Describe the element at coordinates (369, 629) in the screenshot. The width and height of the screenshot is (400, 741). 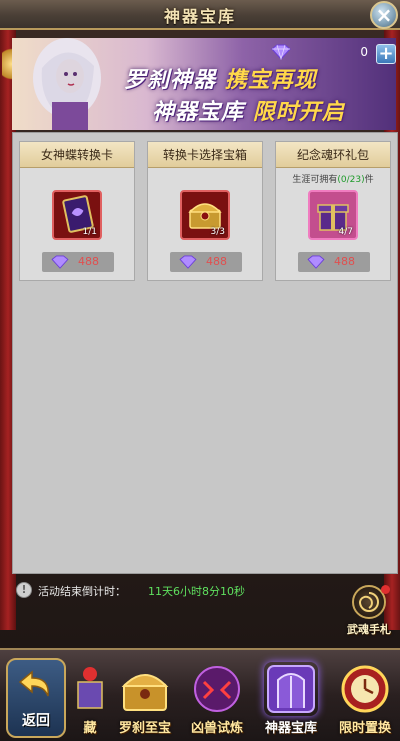
I see `shortcut-label: 武魂手札` at that location.